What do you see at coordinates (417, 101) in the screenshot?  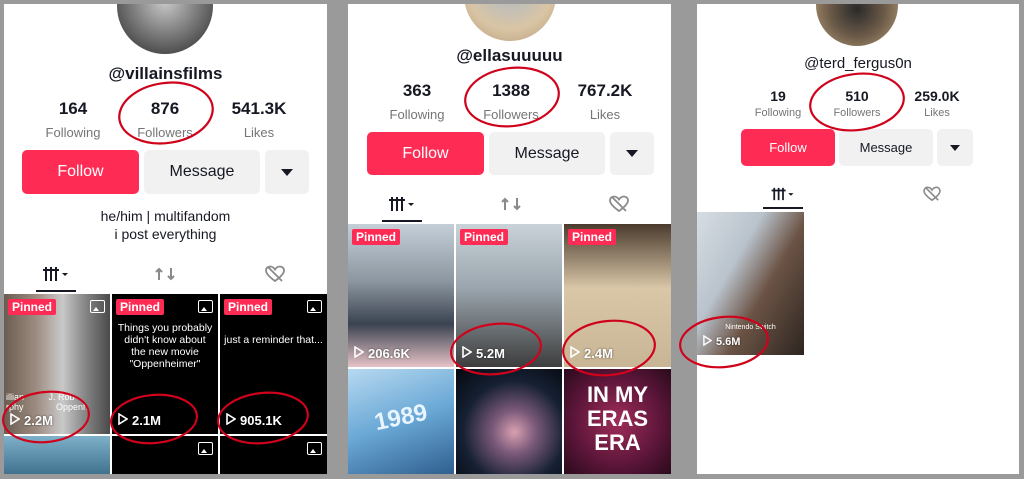 I see `stat-following: 363 Following` at bounding box center [417, 101].